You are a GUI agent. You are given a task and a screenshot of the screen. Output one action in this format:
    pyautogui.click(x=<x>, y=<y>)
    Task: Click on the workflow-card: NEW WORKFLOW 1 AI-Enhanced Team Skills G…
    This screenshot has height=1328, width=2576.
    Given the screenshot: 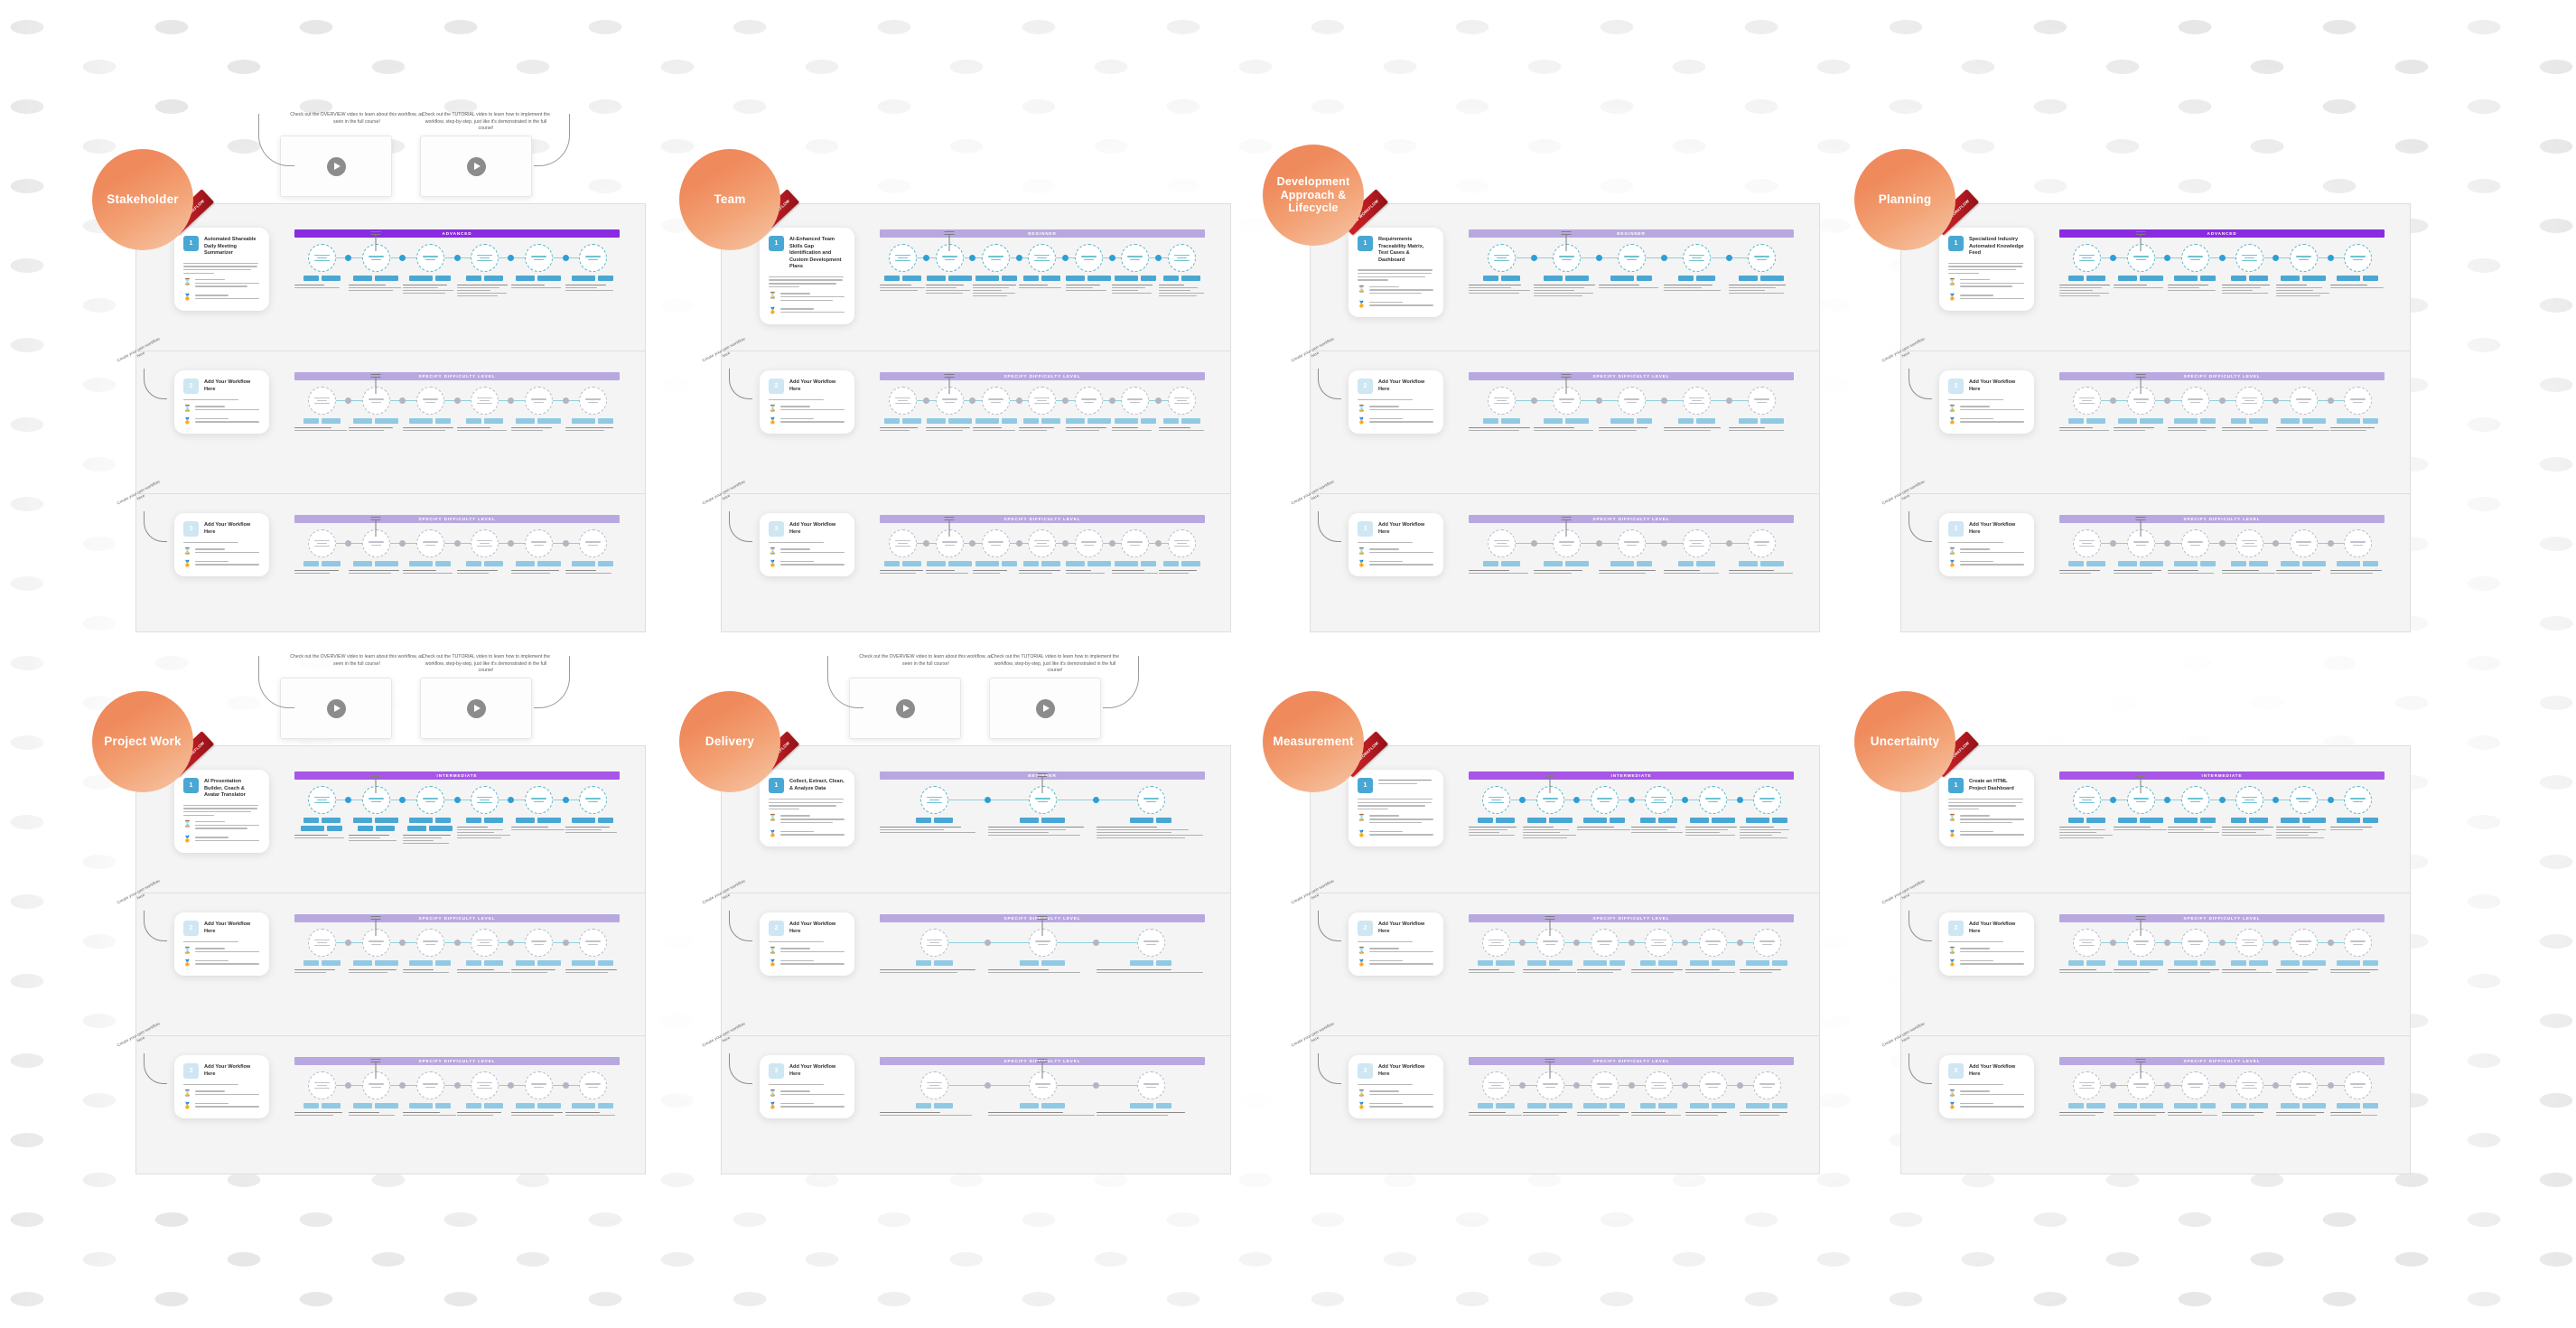 What is the action you would take?
    pyautogui.click(x=802, y=256)
    